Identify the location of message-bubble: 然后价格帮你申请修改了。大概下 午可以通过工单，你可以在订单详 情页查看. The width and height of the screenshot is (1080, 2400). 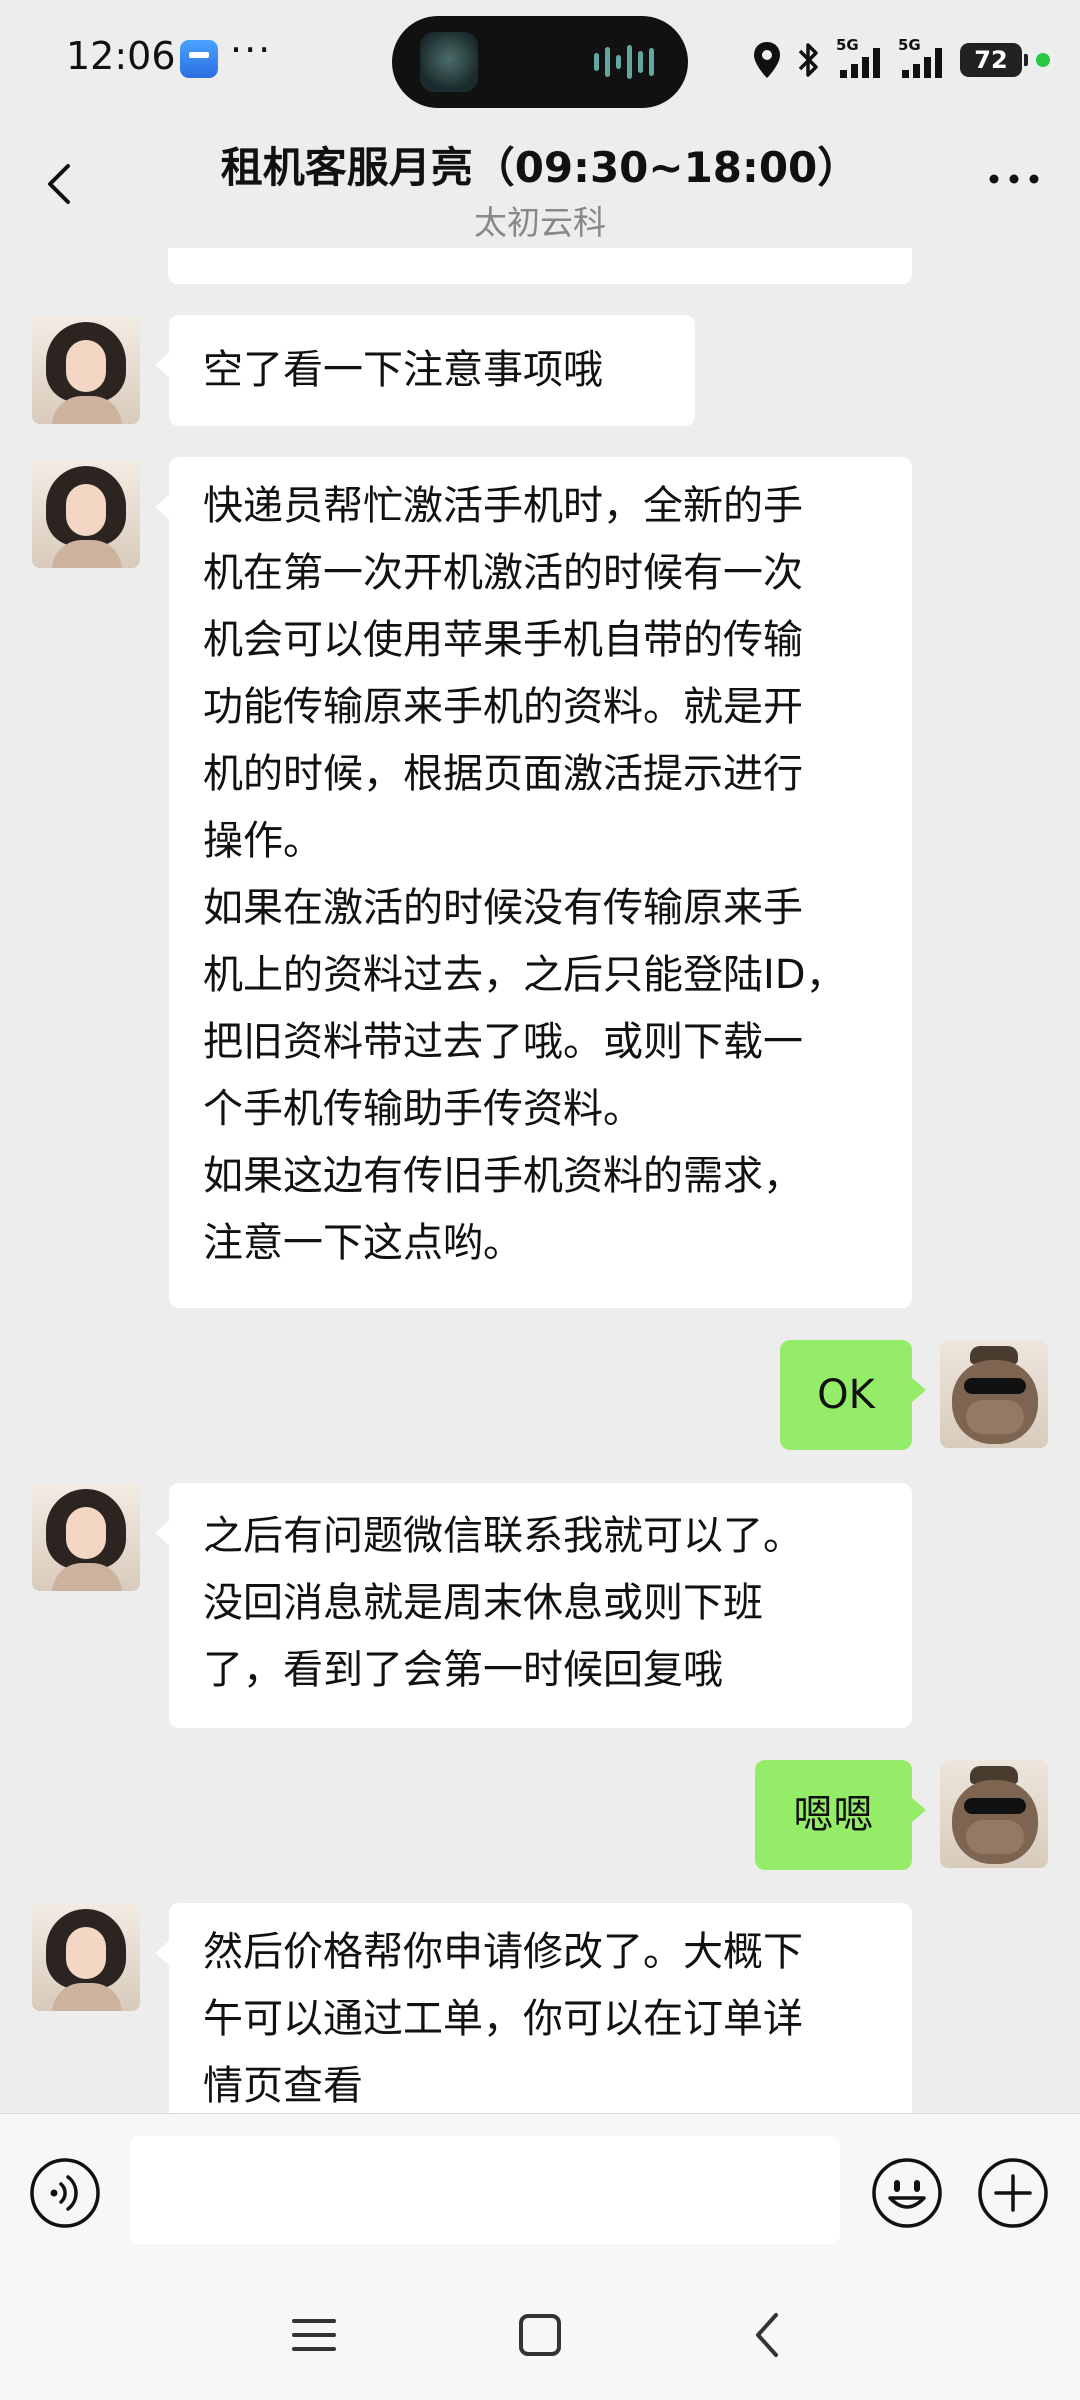
(533, 2008).